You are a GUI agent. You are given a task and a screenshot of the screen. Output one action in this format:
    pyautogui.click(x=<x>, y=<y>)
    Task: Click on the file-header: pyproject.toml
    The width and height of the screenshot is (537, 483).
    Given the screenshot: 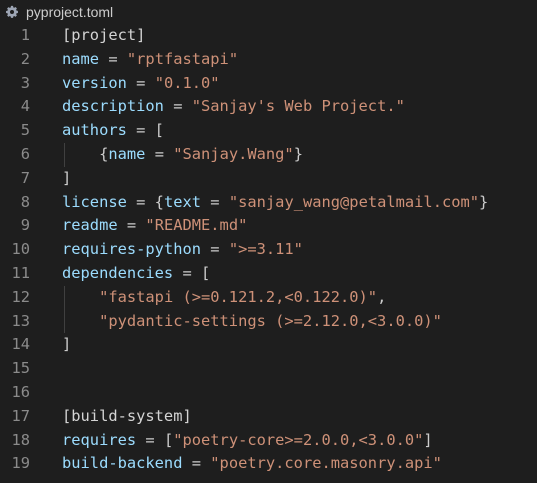 What is the action you would take?
    pyautogui.click(x=268, y=12)
    